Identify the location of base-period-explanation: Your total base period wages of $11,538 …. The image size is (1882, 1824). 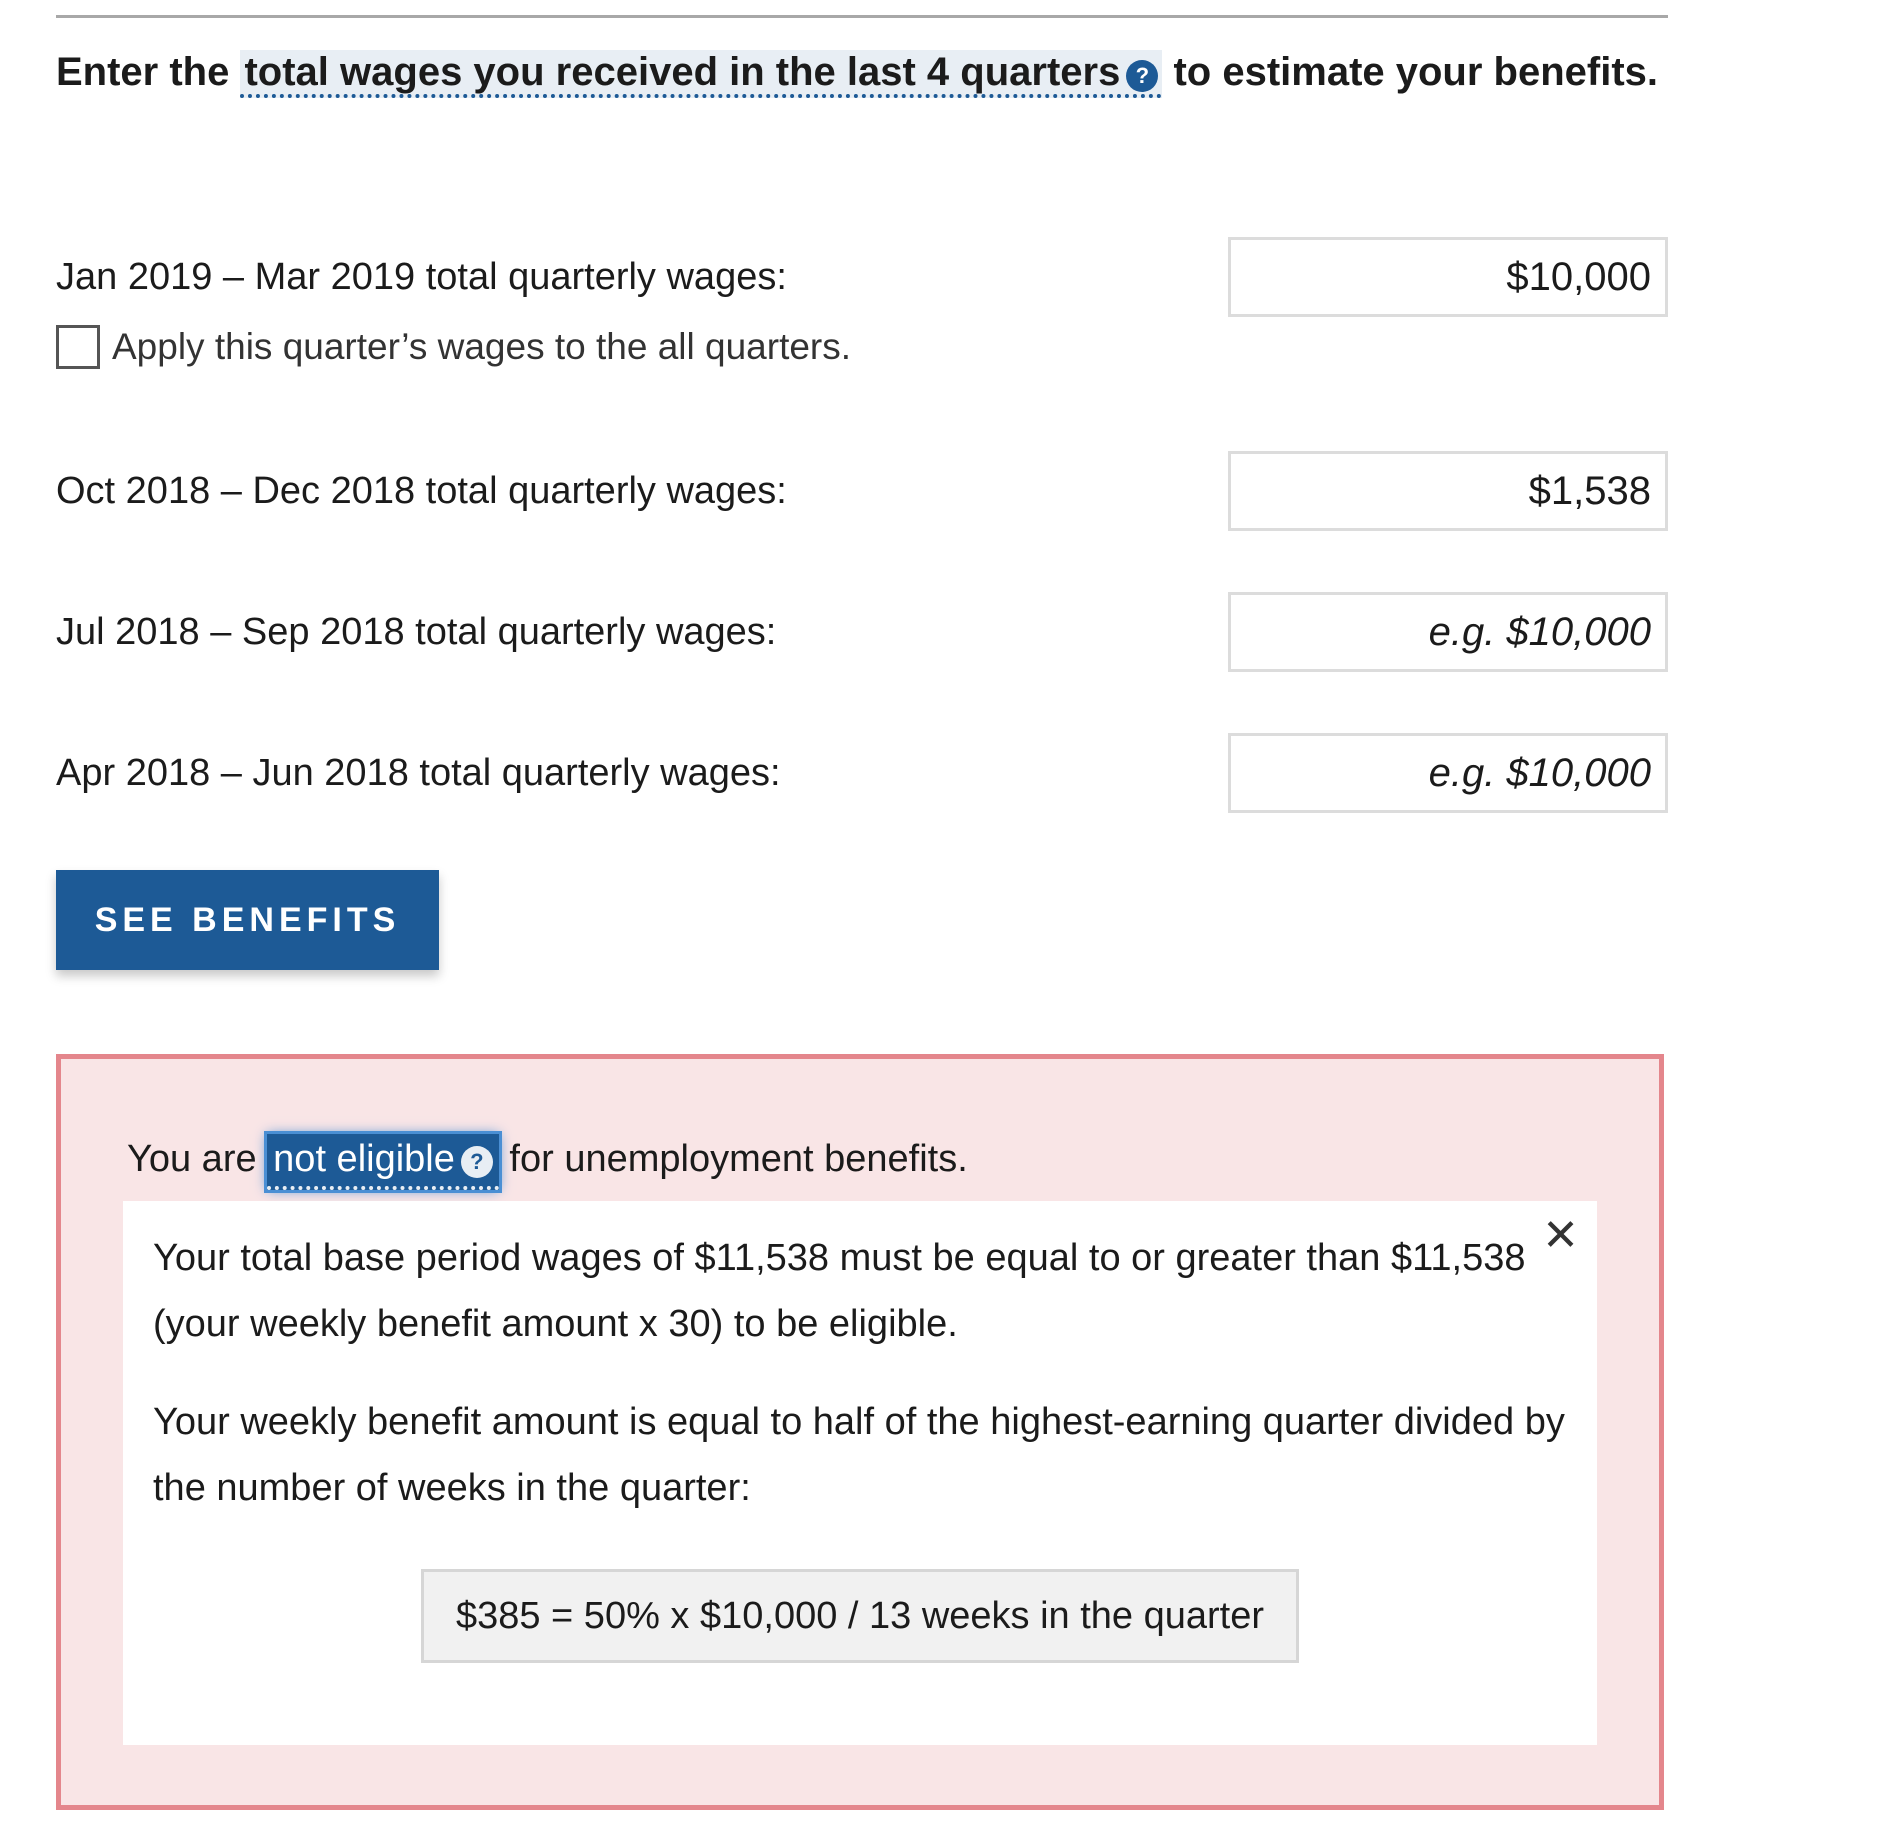
(839, 1291).